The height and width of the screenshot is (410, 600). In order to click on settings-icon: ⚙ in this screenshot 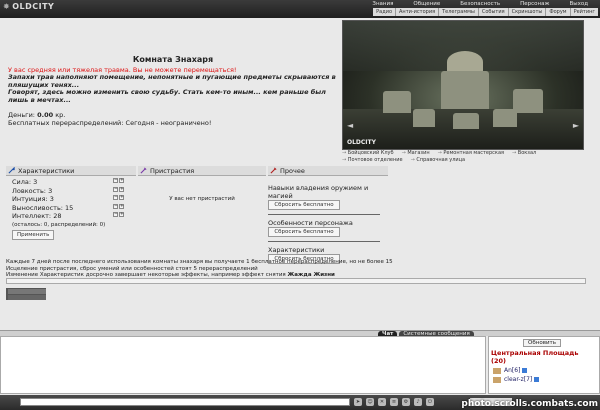, I will do `click(406, 402)`.